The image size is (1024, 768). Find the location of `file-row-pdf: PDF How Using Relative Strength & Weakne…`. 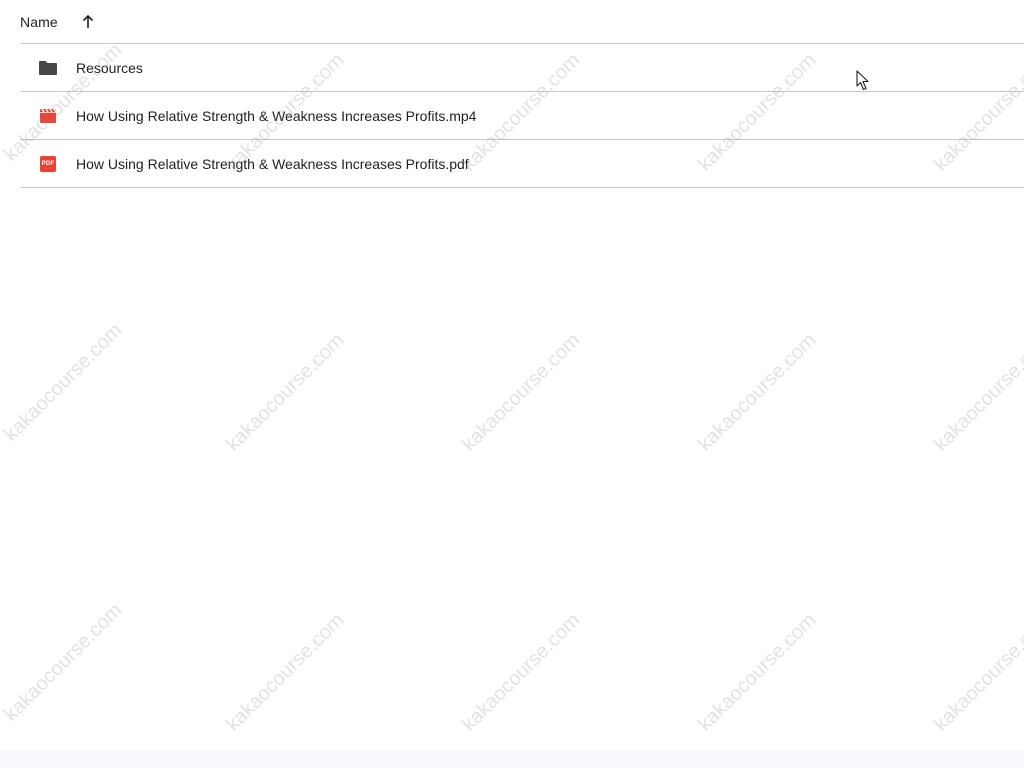

file-row-pdf: PDF How Using Relative Strength & Weakne… is located at coordinates (522, 164).